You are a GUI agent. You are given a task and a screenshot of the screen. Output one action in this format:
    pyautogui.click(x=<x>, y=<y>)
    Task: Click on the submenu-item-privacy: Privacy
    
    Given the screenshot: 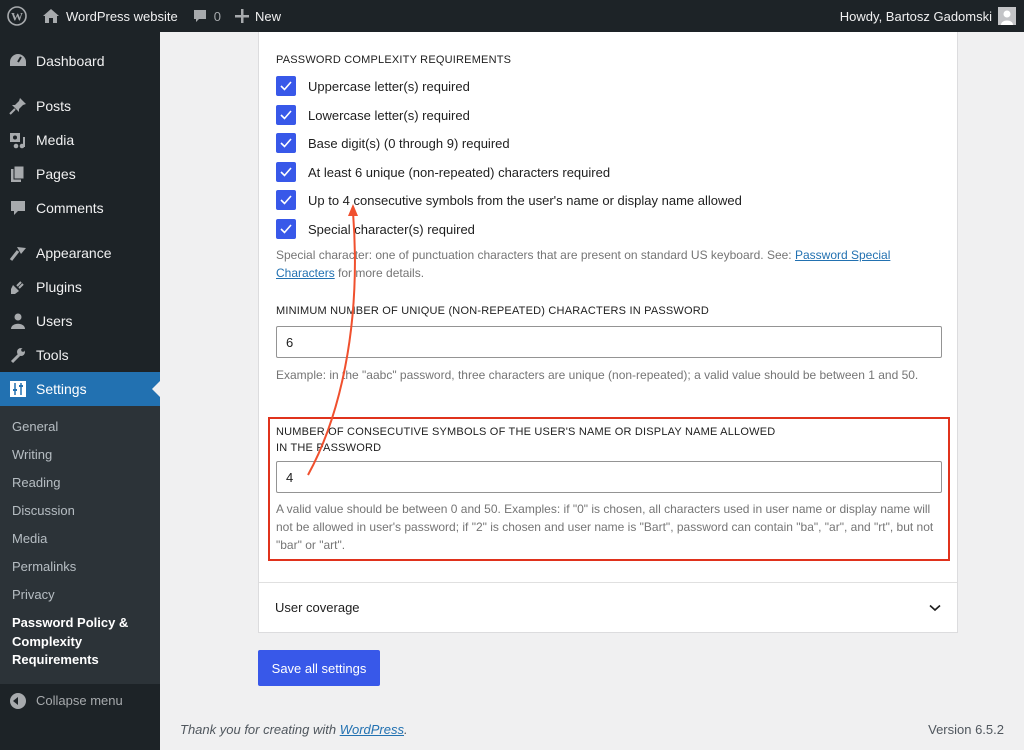 What is the action you would take?
    pyautogui.click(x=80, y=595)
    